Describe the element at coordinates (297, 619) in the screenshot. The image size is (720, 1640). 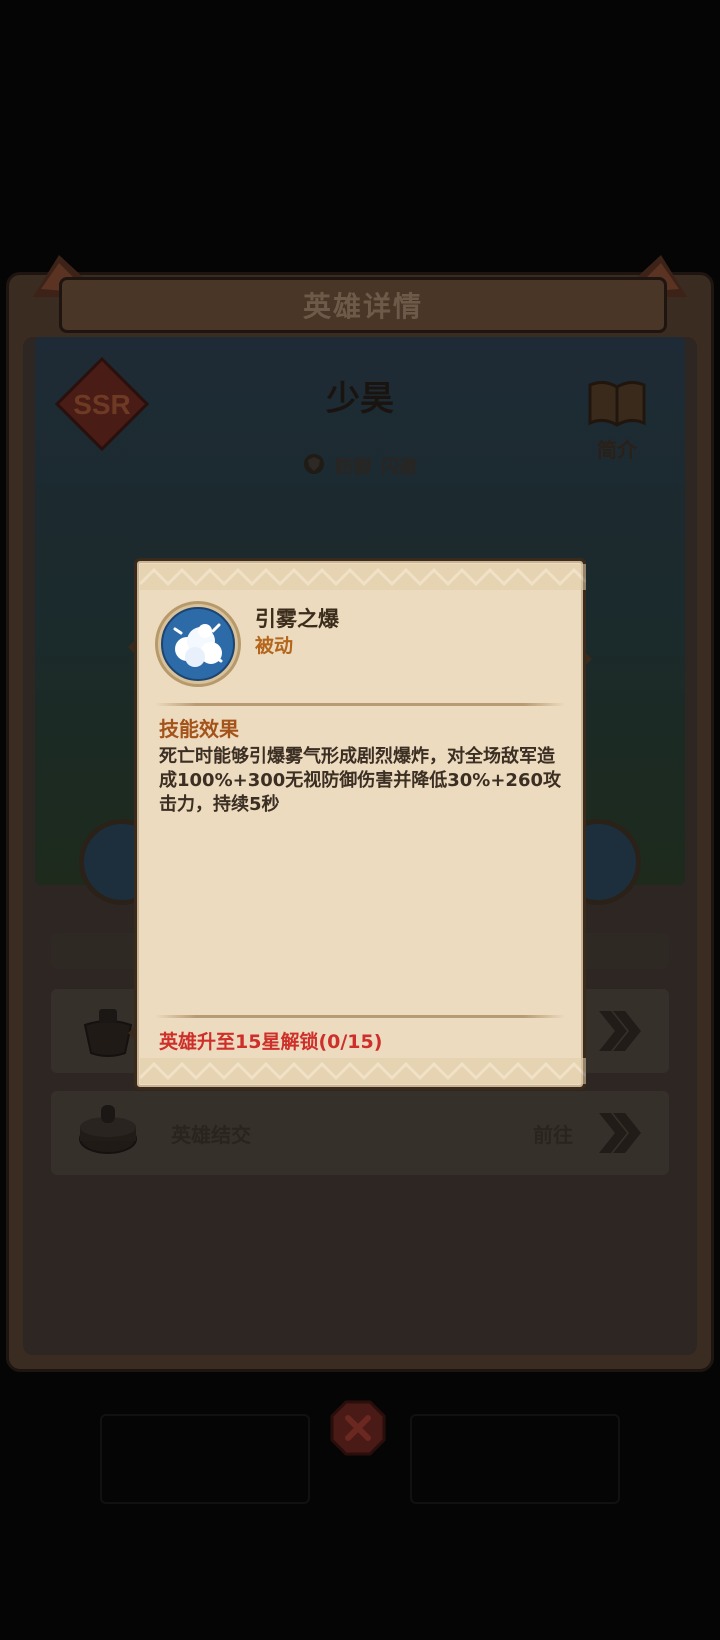
I see `skill-name: 引雾之爆` at that location.